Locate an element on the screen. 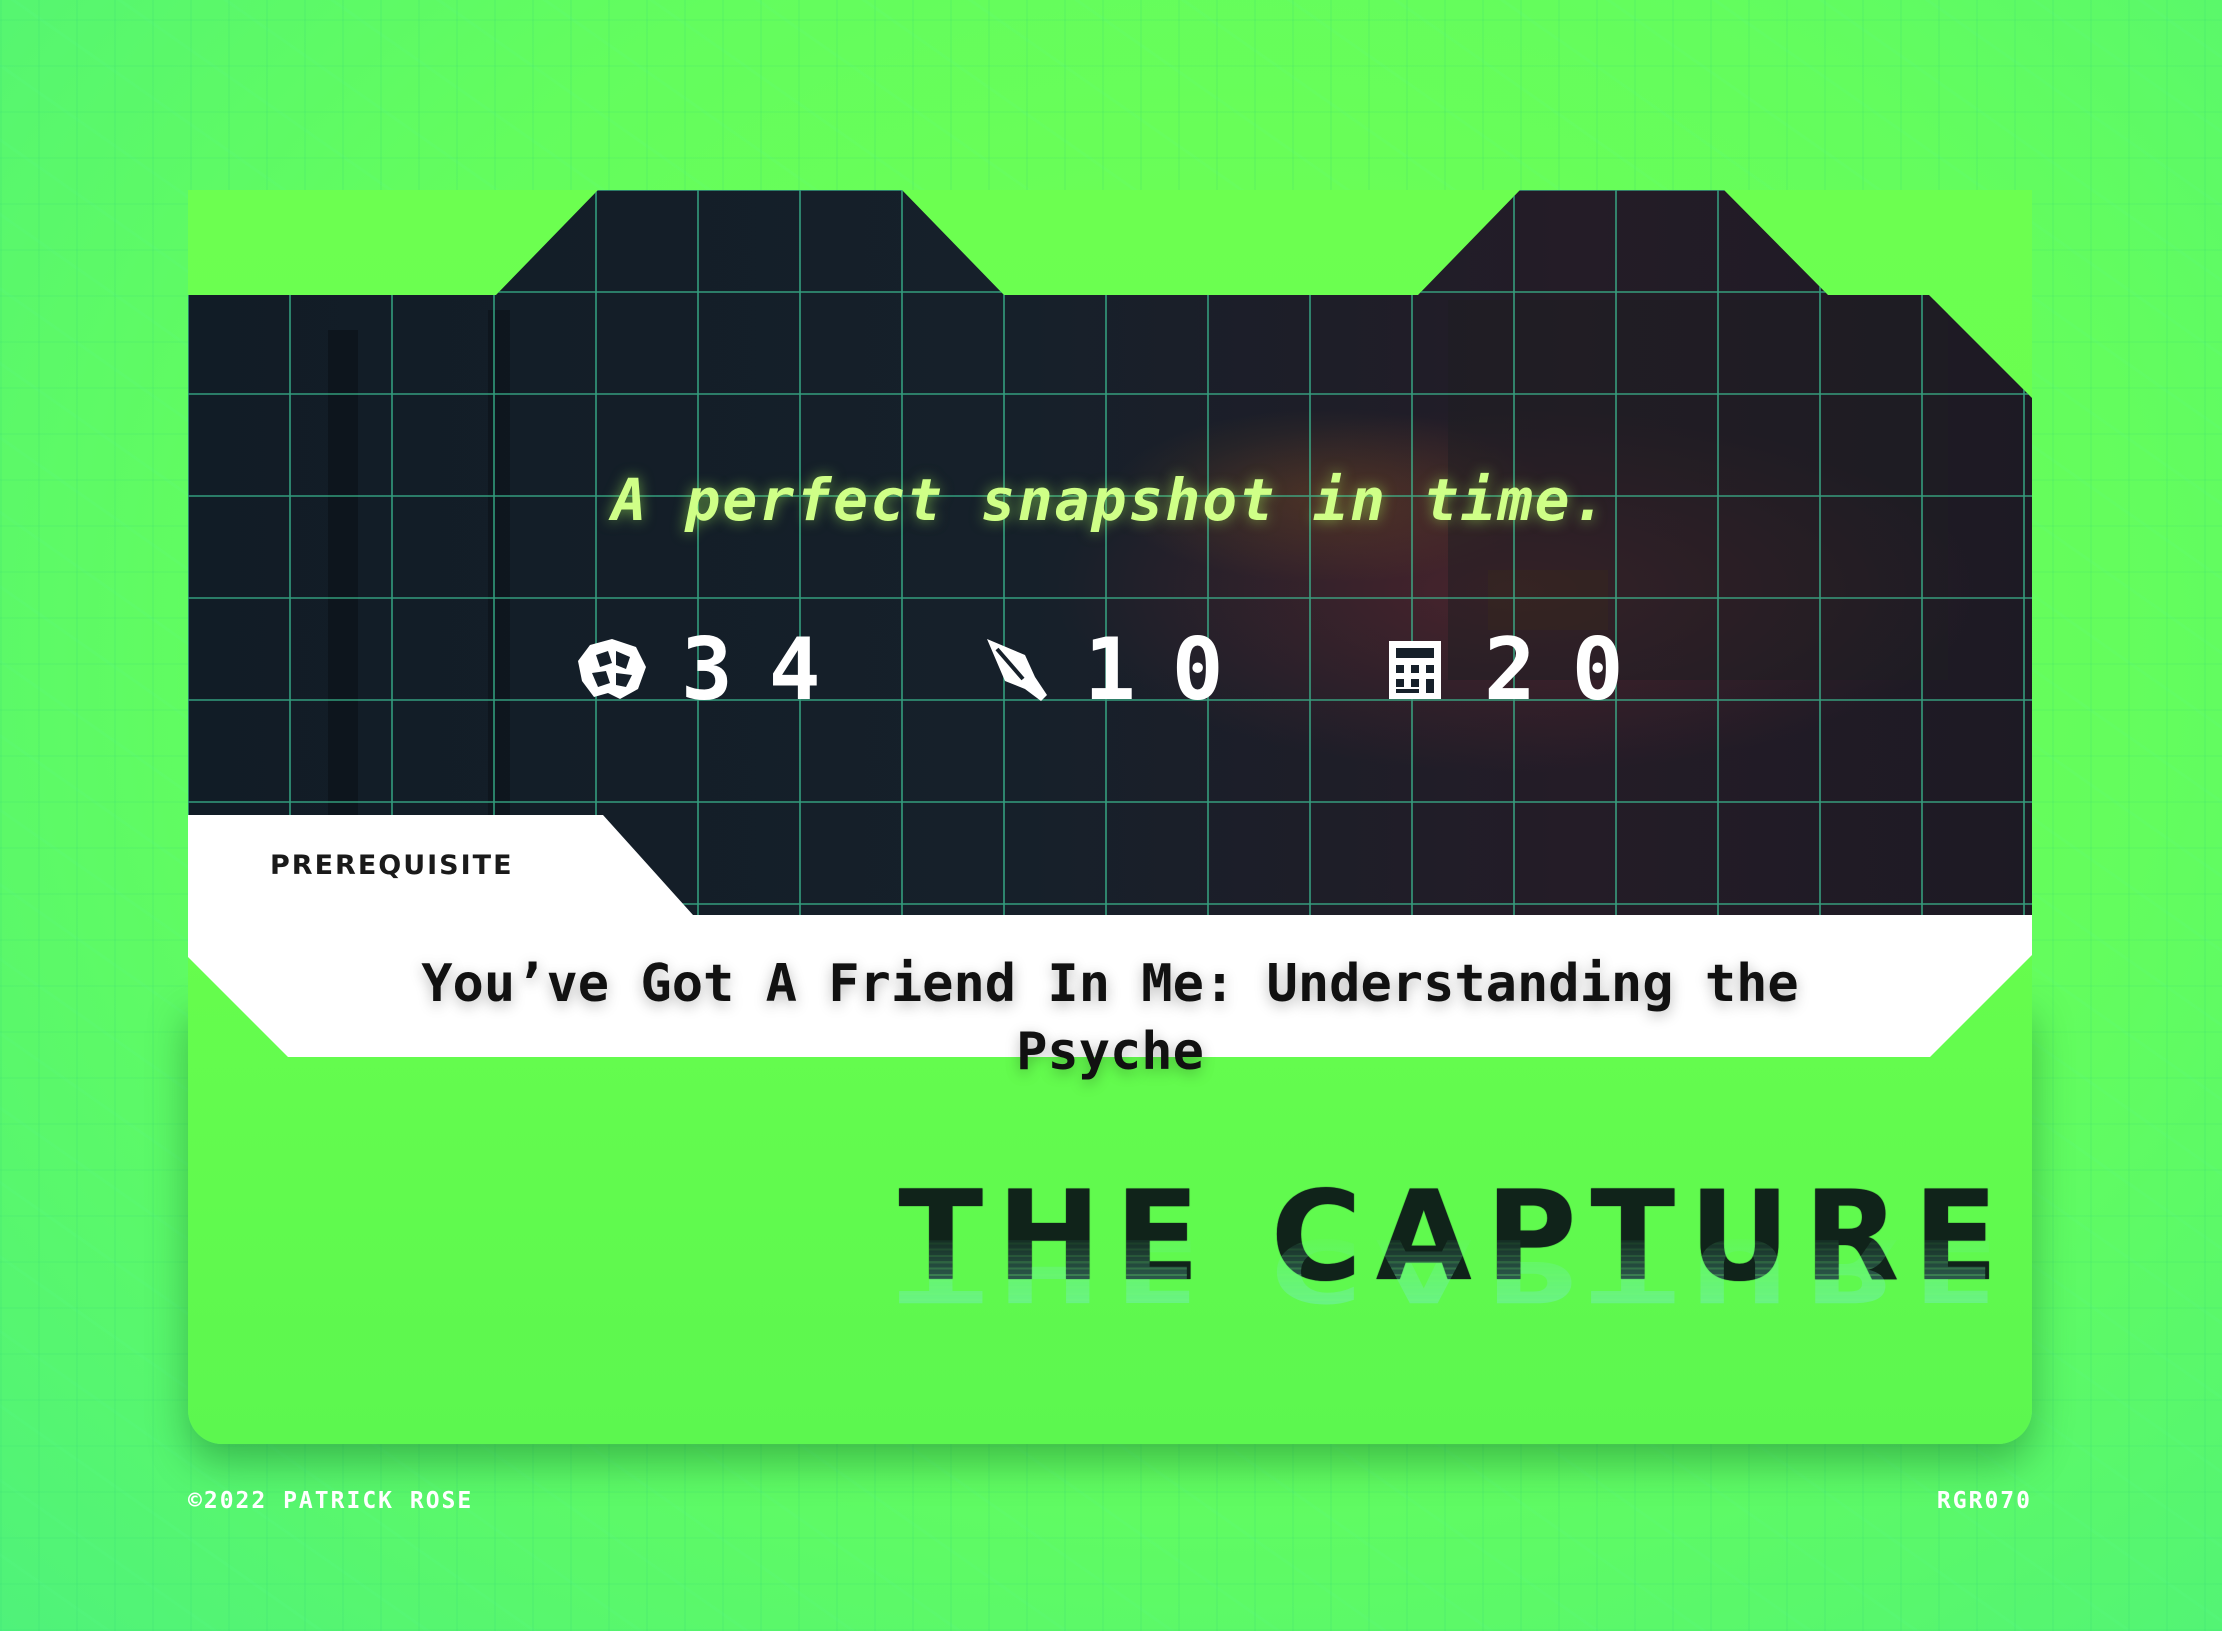 The height and width of the screenshot is (1631, 2222). copyright-text: ©2022 PATRICK ROSE is located at coordinates (331, 1501).